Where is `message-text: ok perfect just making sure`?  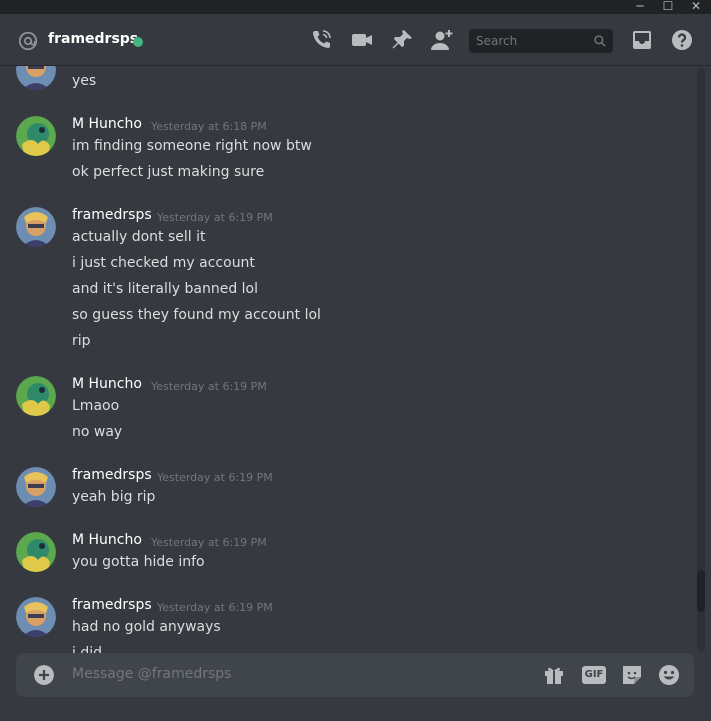
message-text: ok perfect just making sure is located at coordinates (168, 172).